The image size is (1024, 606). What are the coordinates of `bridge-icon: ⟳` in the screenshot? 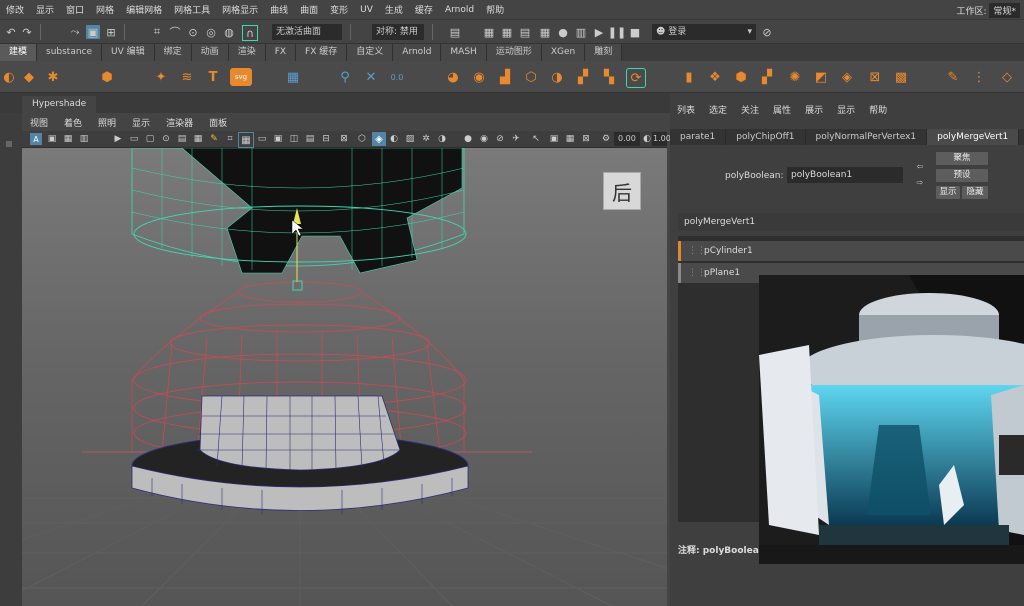 It's located at (636, 78).